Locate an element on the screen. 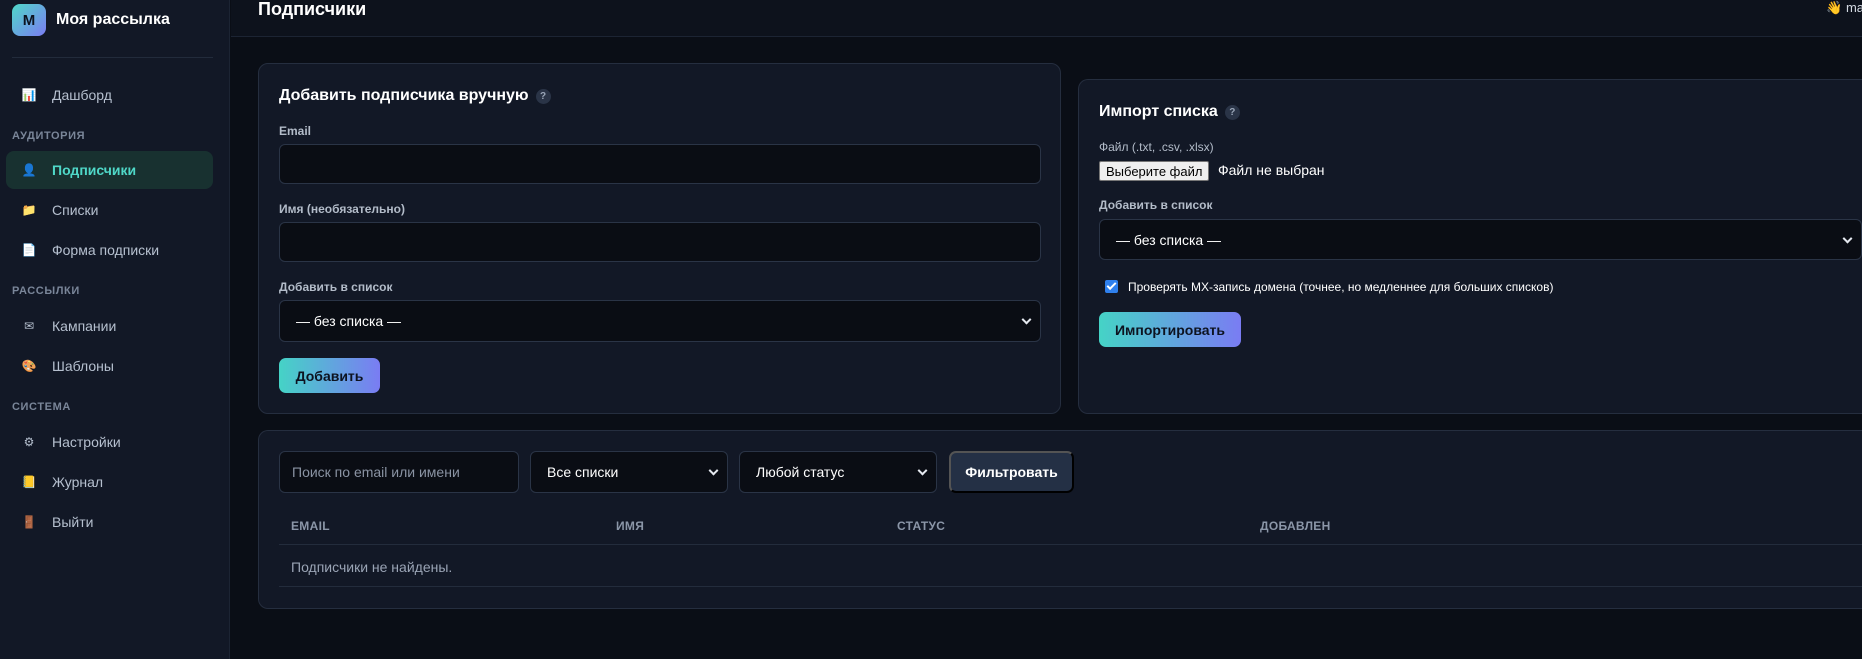 Image resolution: width=1862 pixels, height=659 pixels. page-title: Подписчики is located at coordinates (312, 9).